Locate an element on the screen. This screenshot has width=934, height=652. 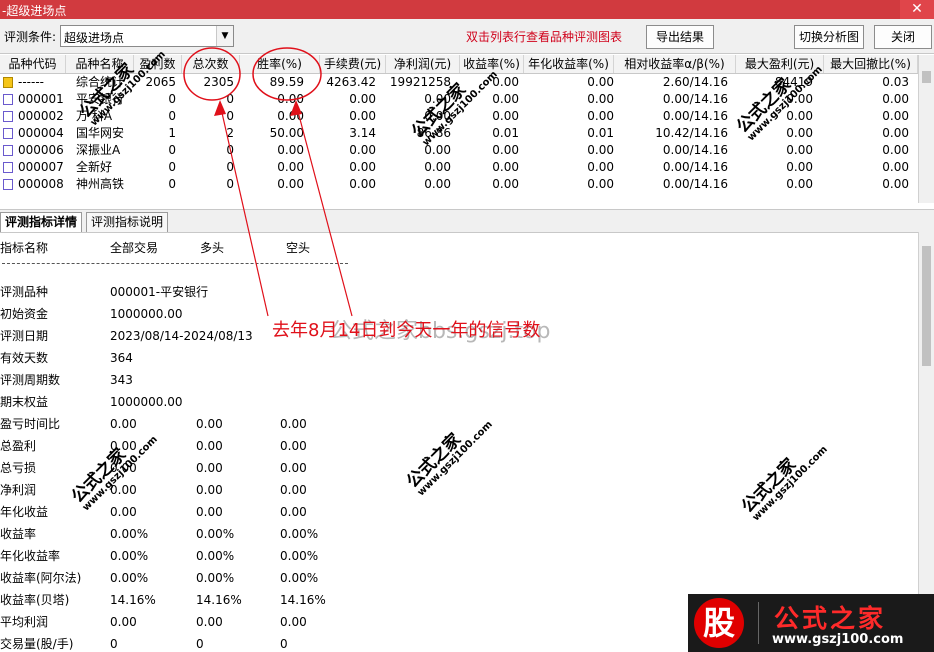
circle-total-count is located at coordinates (212, 74).